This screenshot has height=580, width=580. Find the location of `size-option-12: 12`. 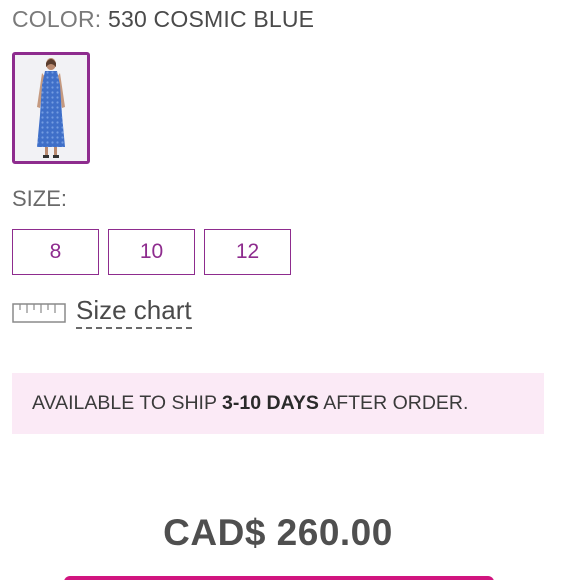

size-option-12: 12 is located at coordinates (247, 252).